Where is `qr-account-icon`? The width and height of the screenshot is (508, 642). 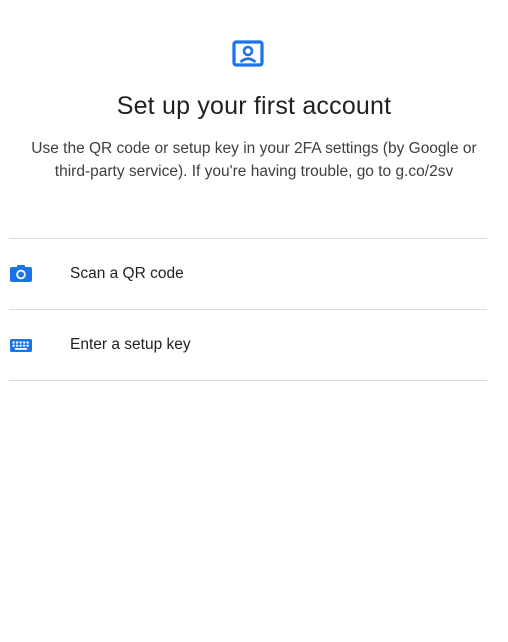
qr-account-icon is located at coordinates (248, 53).